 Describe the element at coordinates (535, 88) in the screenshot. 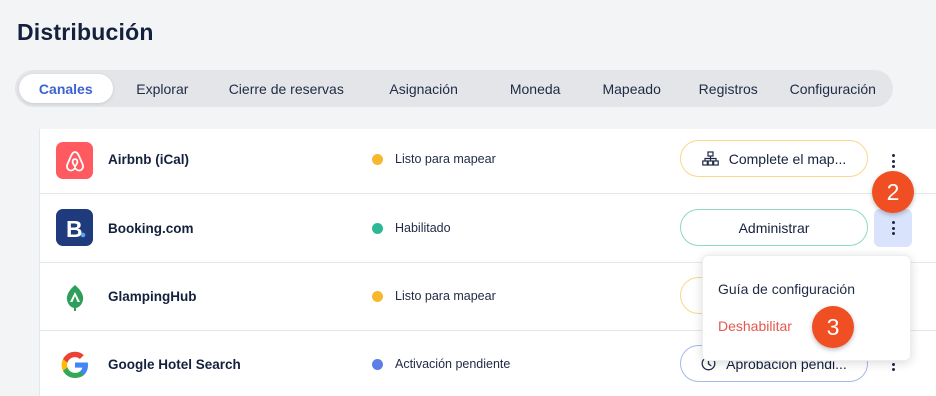

I see `tab-moneda: Moneda` at that location.